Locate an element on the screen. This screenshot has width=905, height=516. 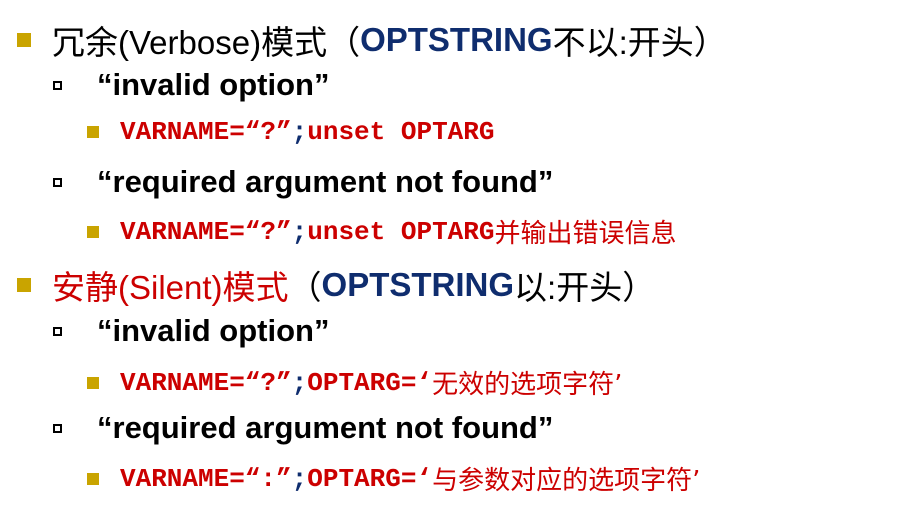
silent-open-paren: （ is located at coordinates (305, 287).